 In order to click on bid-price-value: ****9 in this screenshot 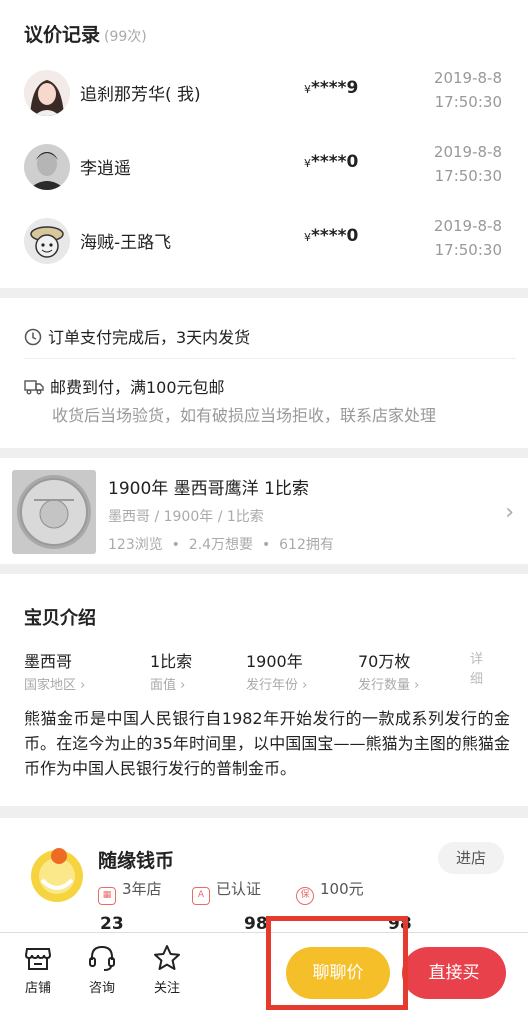, I will do `click(335, 88)`.